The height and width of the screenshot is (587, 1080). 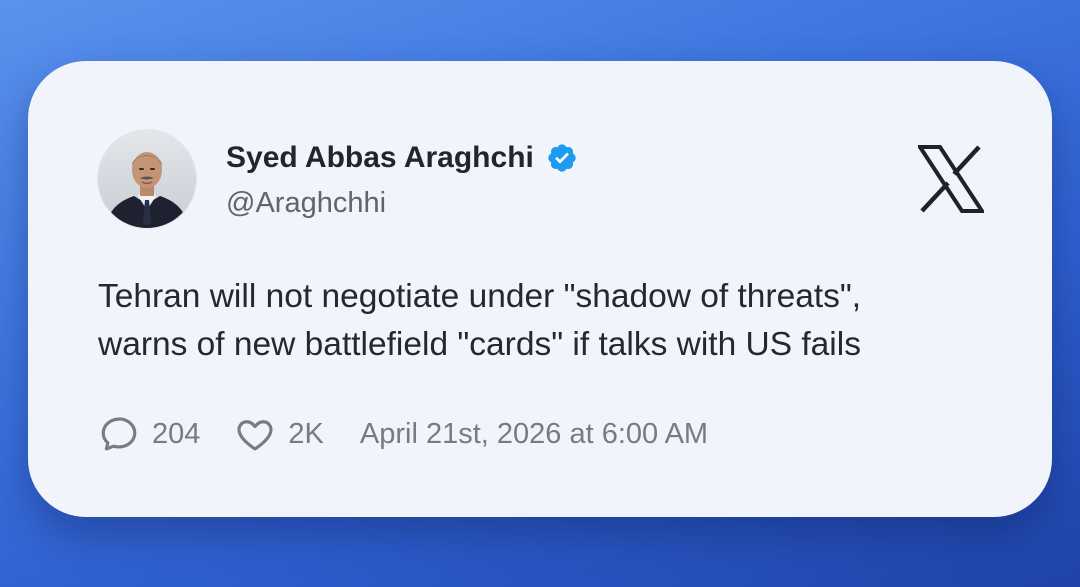 What do you see at coordinates (534, 434) in the screenshot?
I see `tweet-timestamp: April 21st, 2026 at 6:00 AM` at bounding box center [534, 434].